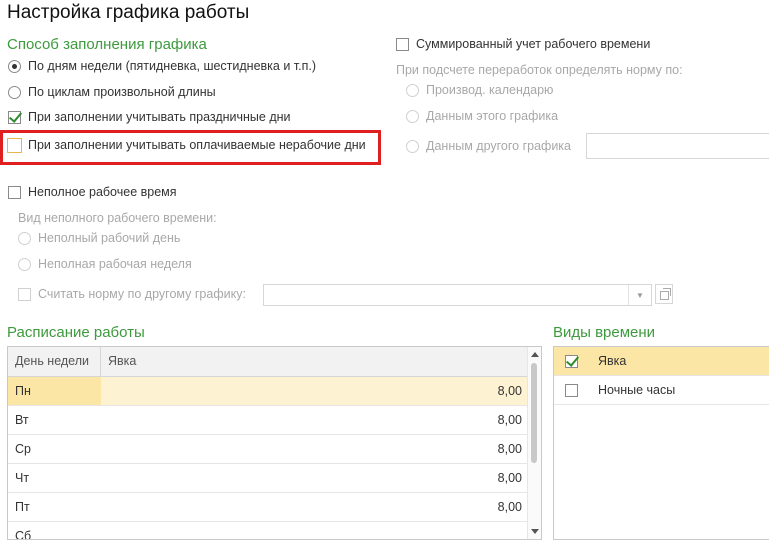 The image size is (769, 547). Describe the element at coordinates (128, 12) in the screenshot. I see `page-title: Настройка графика работы` at that location.